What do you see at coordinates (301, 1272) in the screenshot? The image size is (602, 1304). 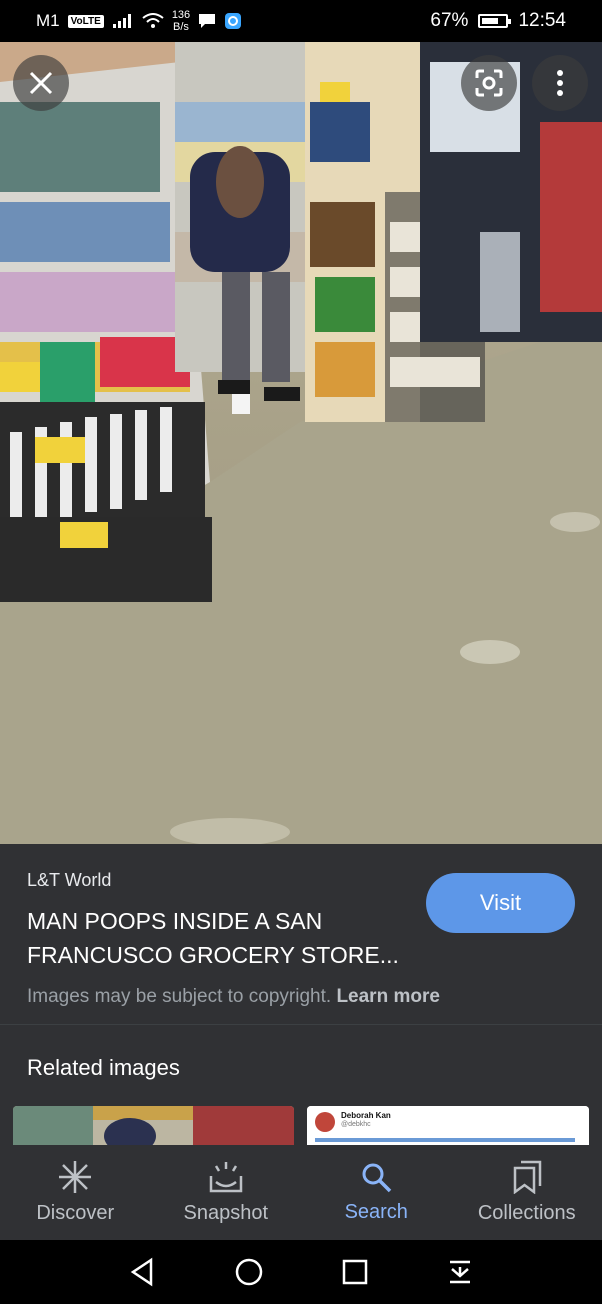 I see `system-navigation-bar` at bounding box center [301, 1272].